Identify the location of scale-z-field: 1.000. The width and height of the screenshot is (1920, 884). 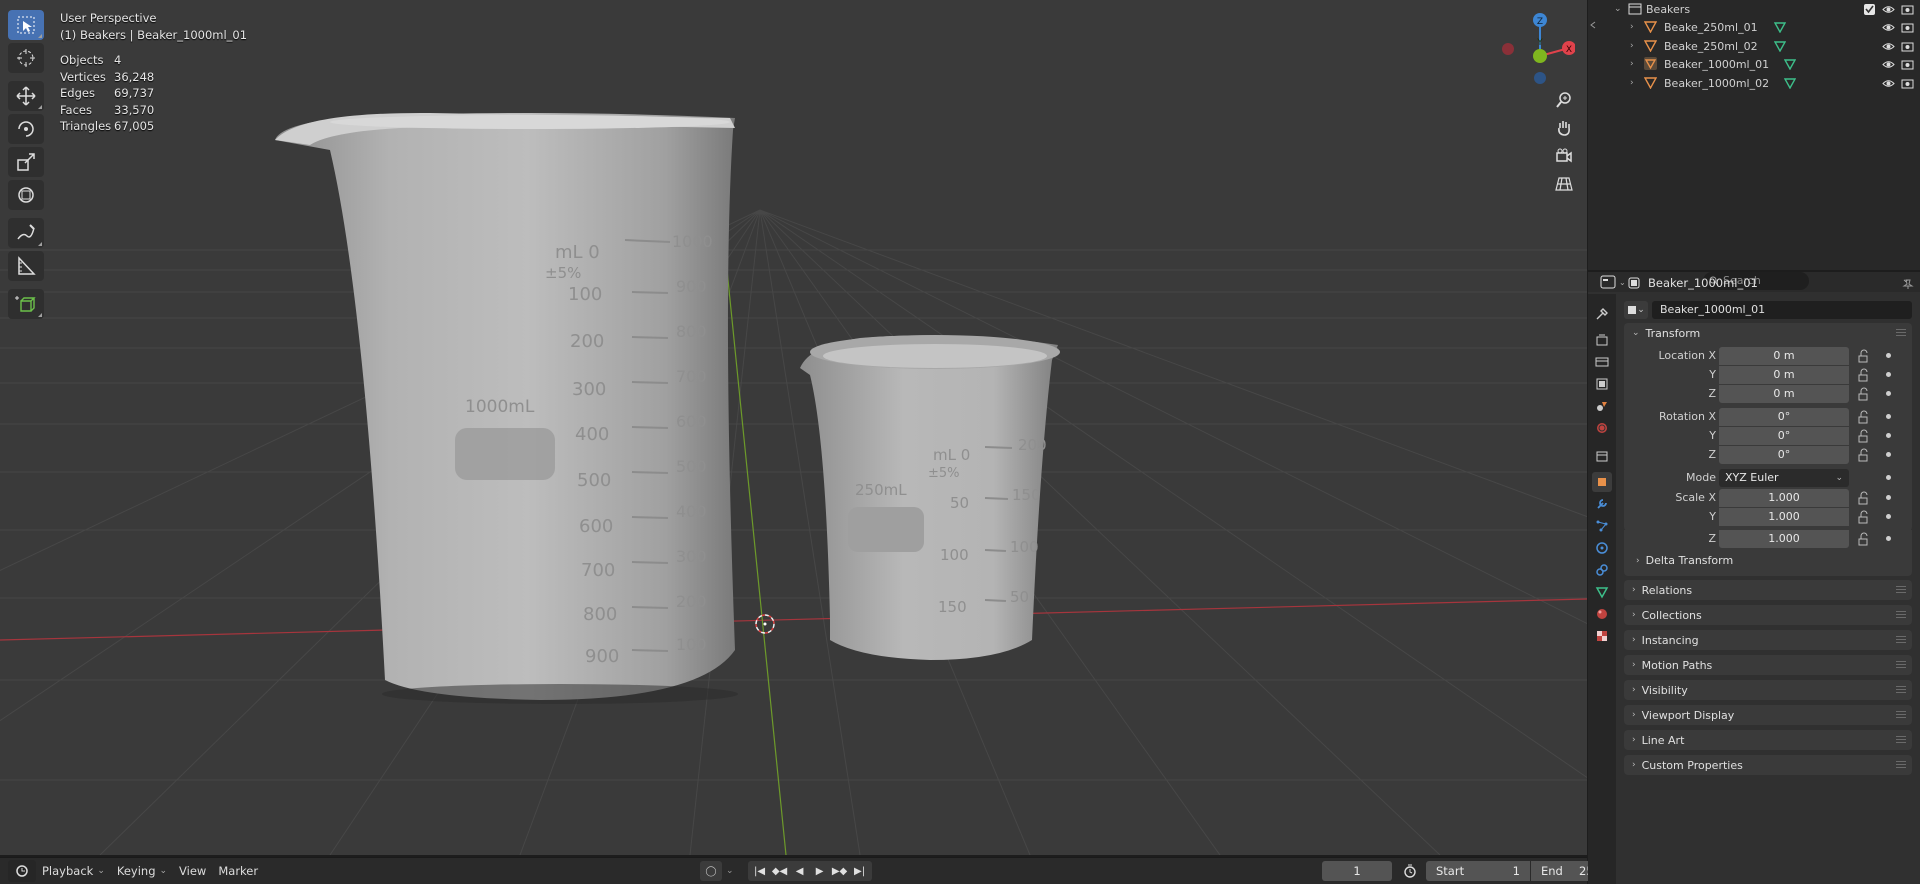
(1784, 539).